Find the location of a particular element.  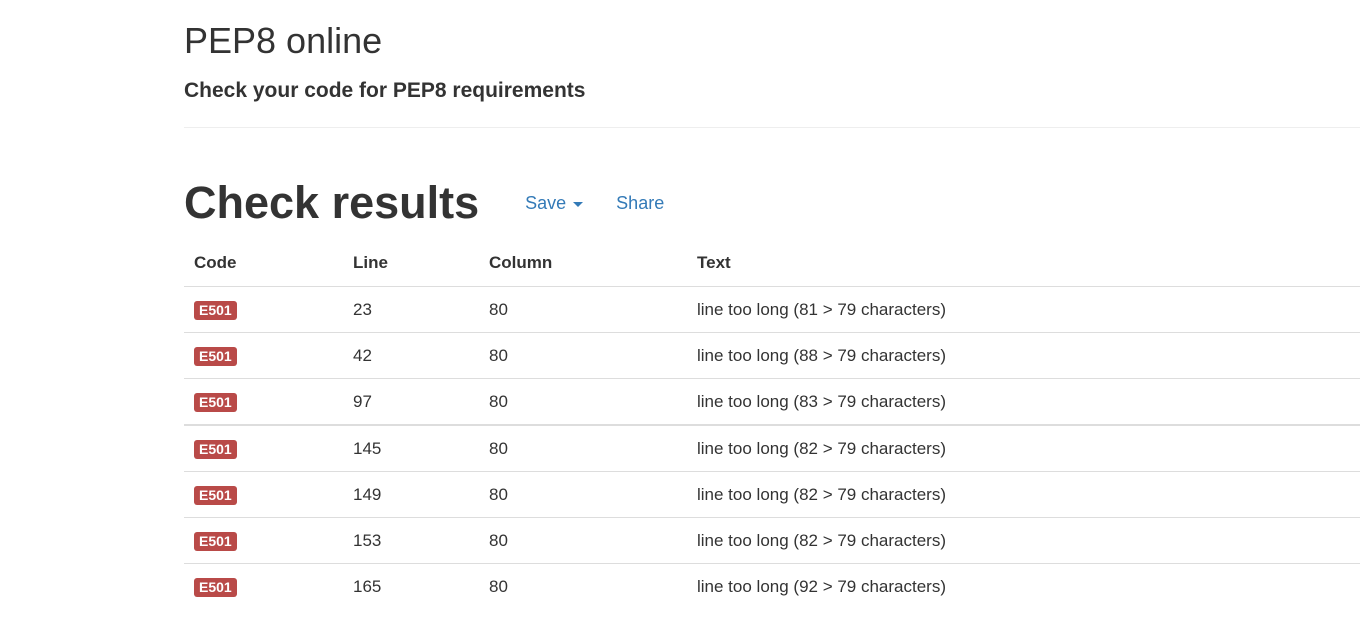

site-title: PEP8 online is located at coordinates (283, 40).